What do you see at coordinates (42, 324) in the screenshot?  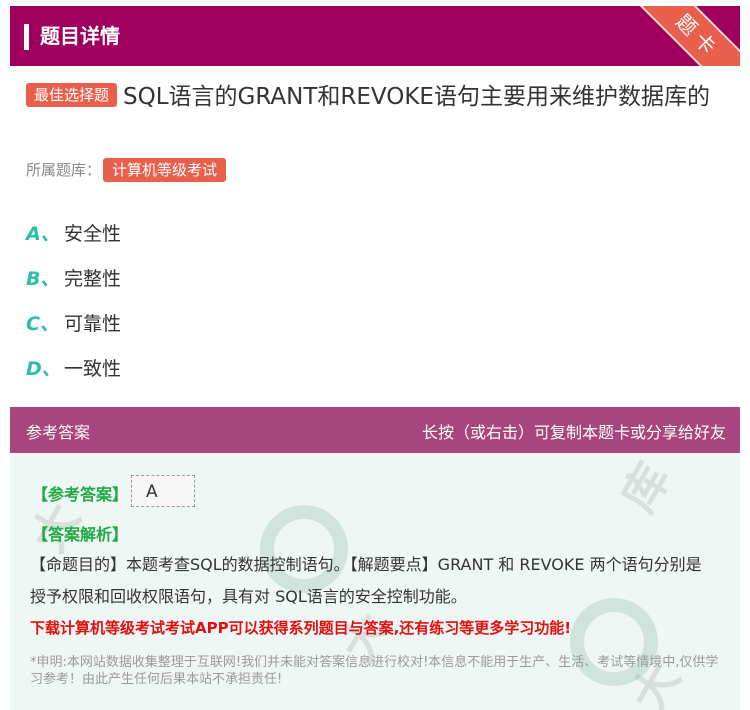 I see `option-letter: C、` at bounding box center [42, 324].